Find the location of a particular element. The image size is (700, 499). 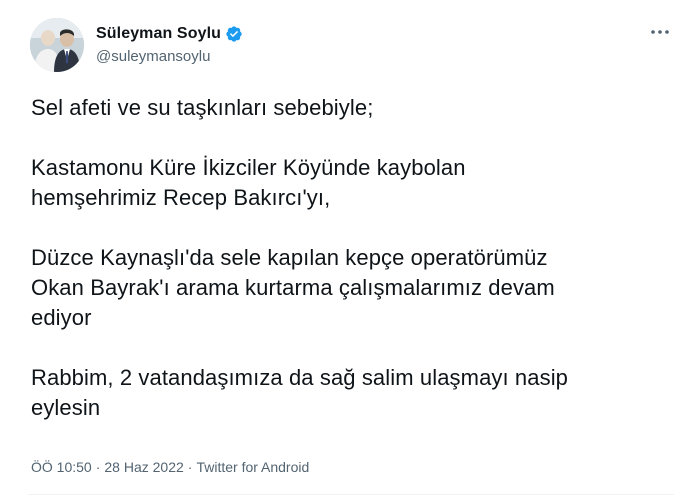

tweet-line: ediyor is located at coordinates (61, 317).